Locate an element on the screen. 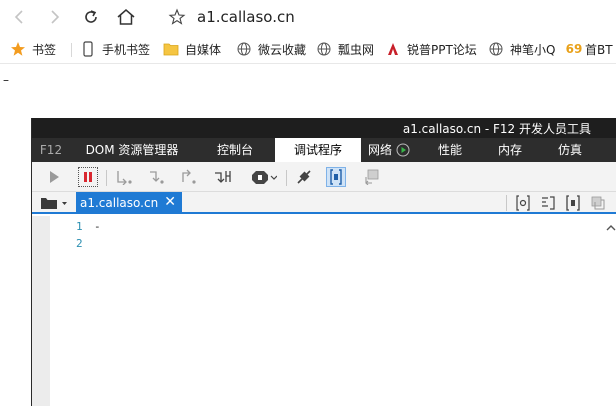 The height and width of the screenshot is (406, 616). bookmark-zimeiti: 自媒体 is located at coordinates (192, 49).